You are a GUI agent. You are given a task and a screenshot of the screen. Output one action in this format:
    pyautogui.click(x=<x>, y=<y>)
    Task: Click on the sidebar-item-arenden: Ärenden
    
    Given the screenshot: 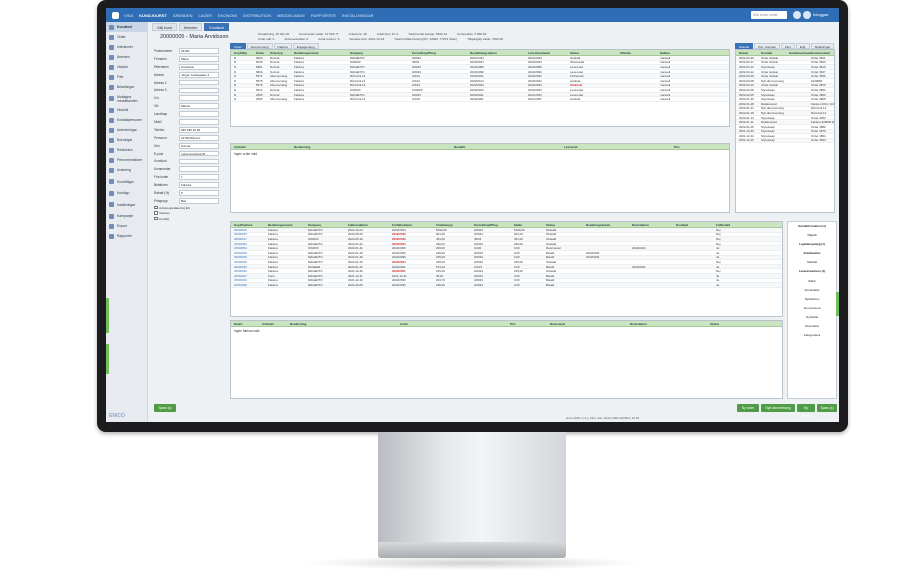 What is the action you would take?
    pyautogui.click(x=126, y=57)
    